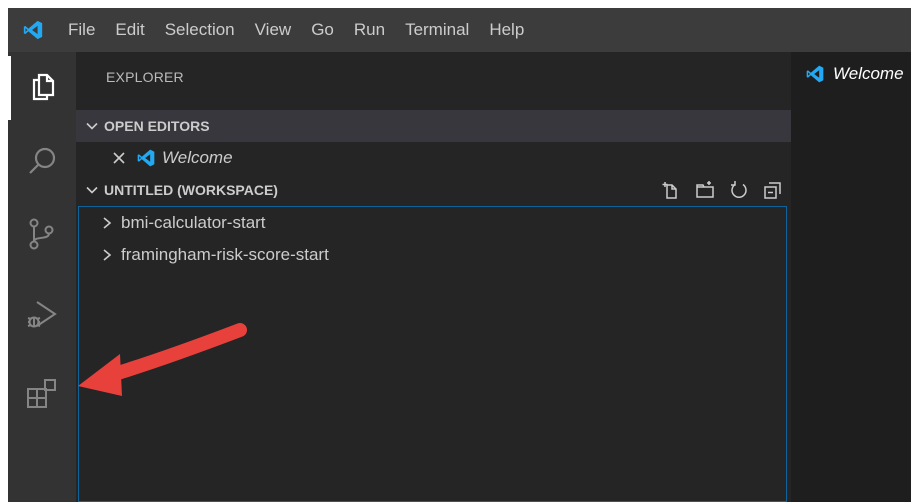 Image resolution: width=911 pixels, height=502 pixels. Describe the element at coordinates (773, 190) in the screenshot. I see `collapse-all-icon` at that location.